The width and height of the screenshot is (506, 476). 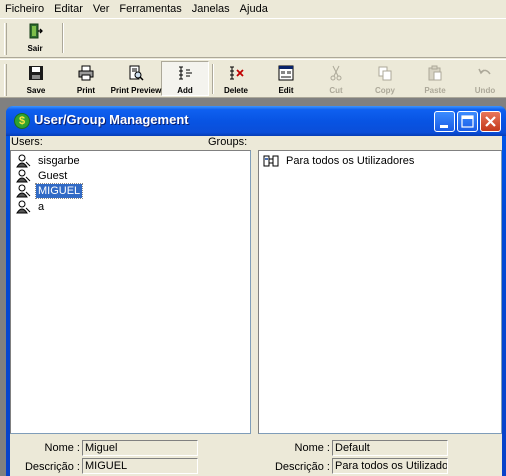 What do you see at coordinates (36, 73) in the screenshot?
I see `floppy-disk-icon` at bounding box center [36, 73].